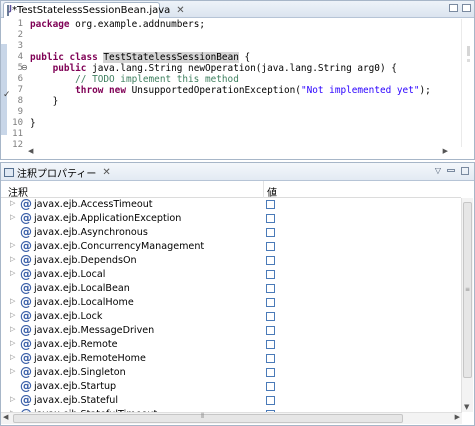 This screenshot has height=426, width=475. I want to click on annotation-row: ▷ @ javax.ejb.ApplicationException, so click(231, 218).